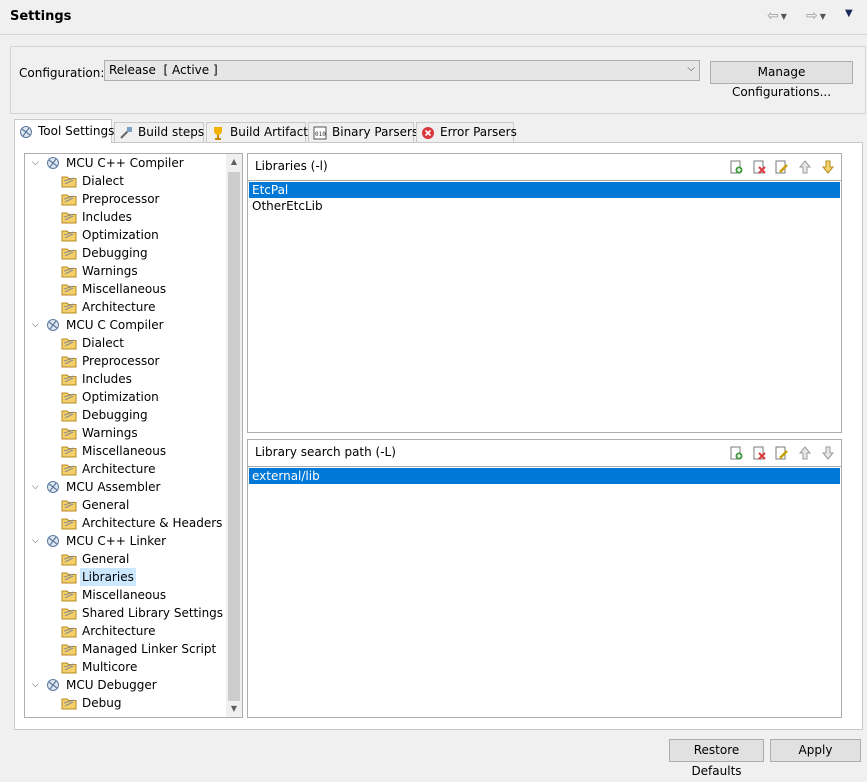 The width and height of the screenshot is (867, 782). I want to click on tool-settings-icon, so click(26, 132).